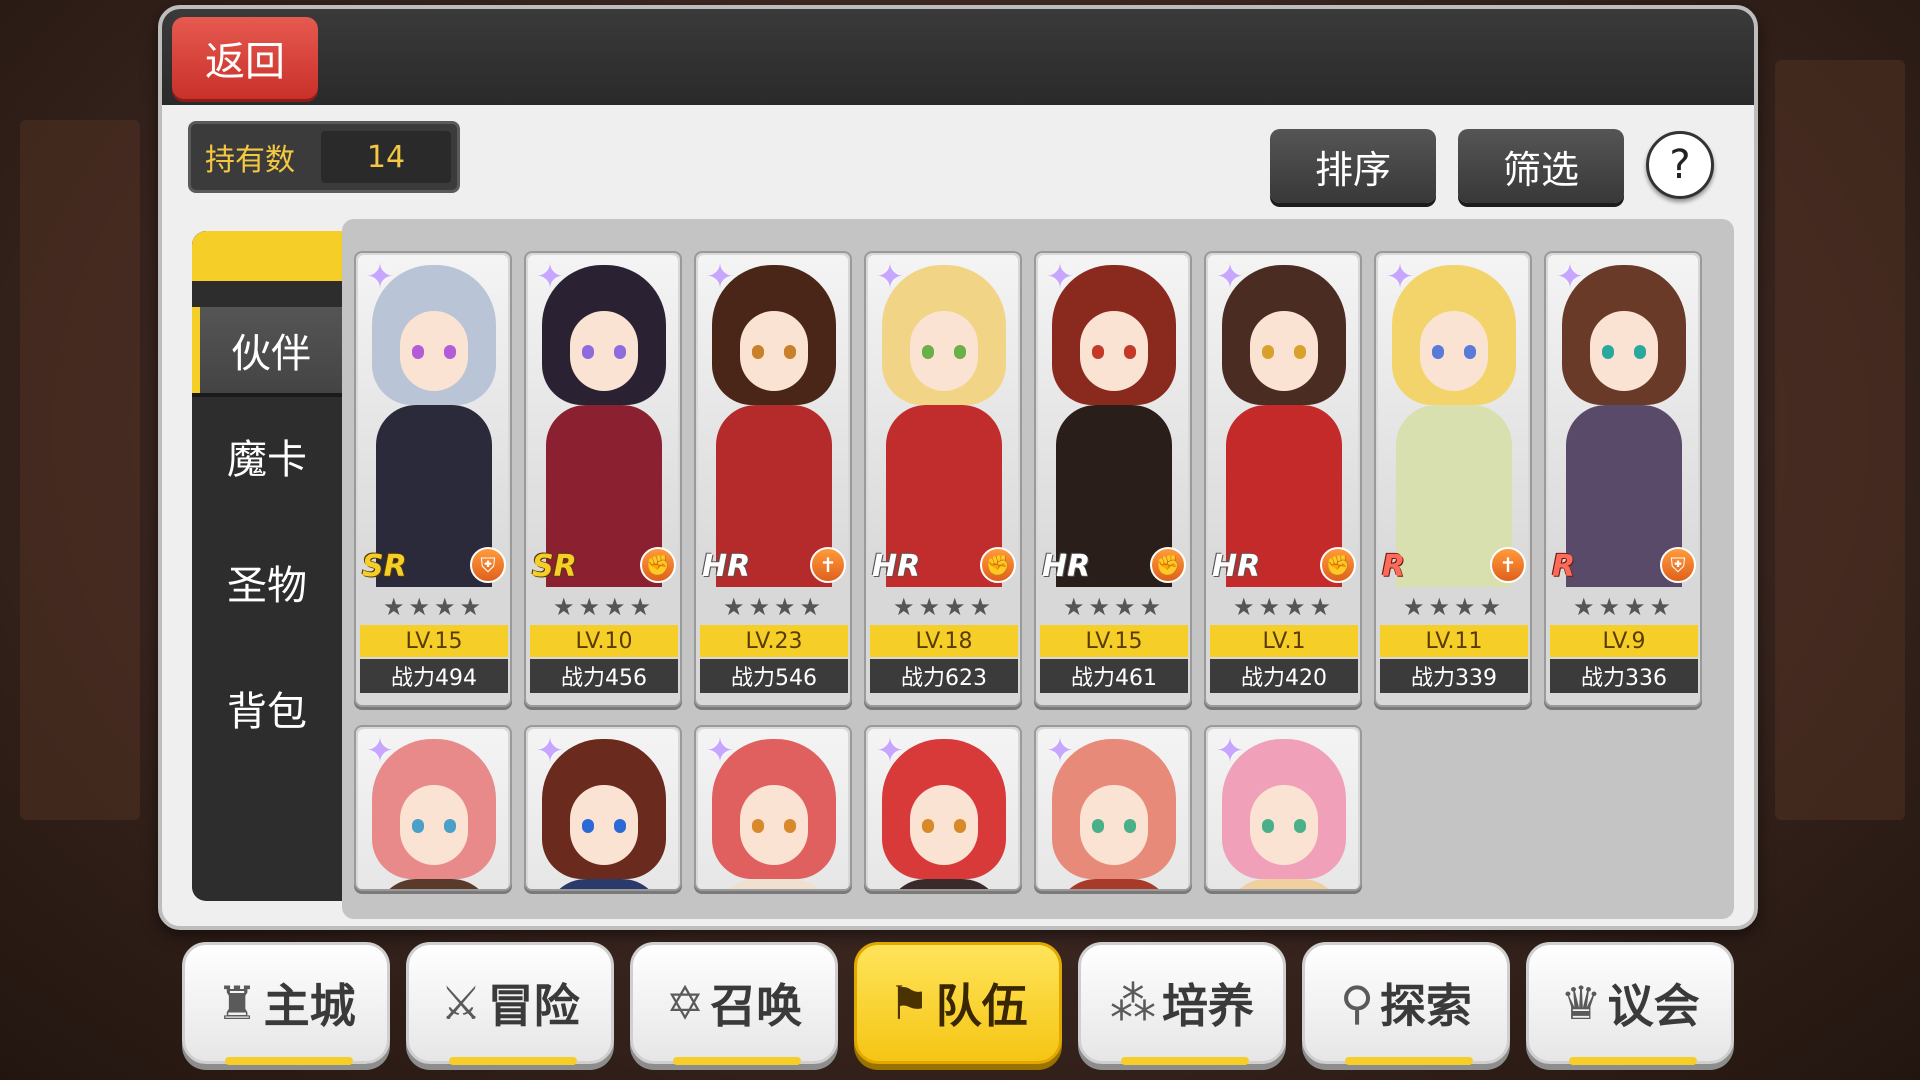 Image resolution: width=1920 pixels, height=1080 pixels. What do you see at coordinates (773, 479) in the screenshot?
I see `character-card: ✦ HR ✝ ★★★★ LV.23 战力546` at bounding box center [773, 479].